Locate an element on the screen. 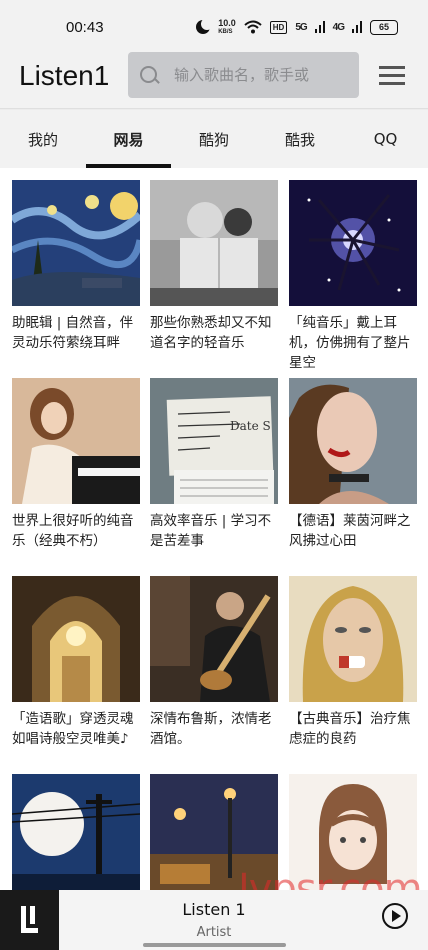 Image resolution: width=428 pixels, height=950 pixels. playlist-card: 「造语歌」穿透灵魂 如唱诗般空灵唯美♪ is located at coordinates (76, 662).